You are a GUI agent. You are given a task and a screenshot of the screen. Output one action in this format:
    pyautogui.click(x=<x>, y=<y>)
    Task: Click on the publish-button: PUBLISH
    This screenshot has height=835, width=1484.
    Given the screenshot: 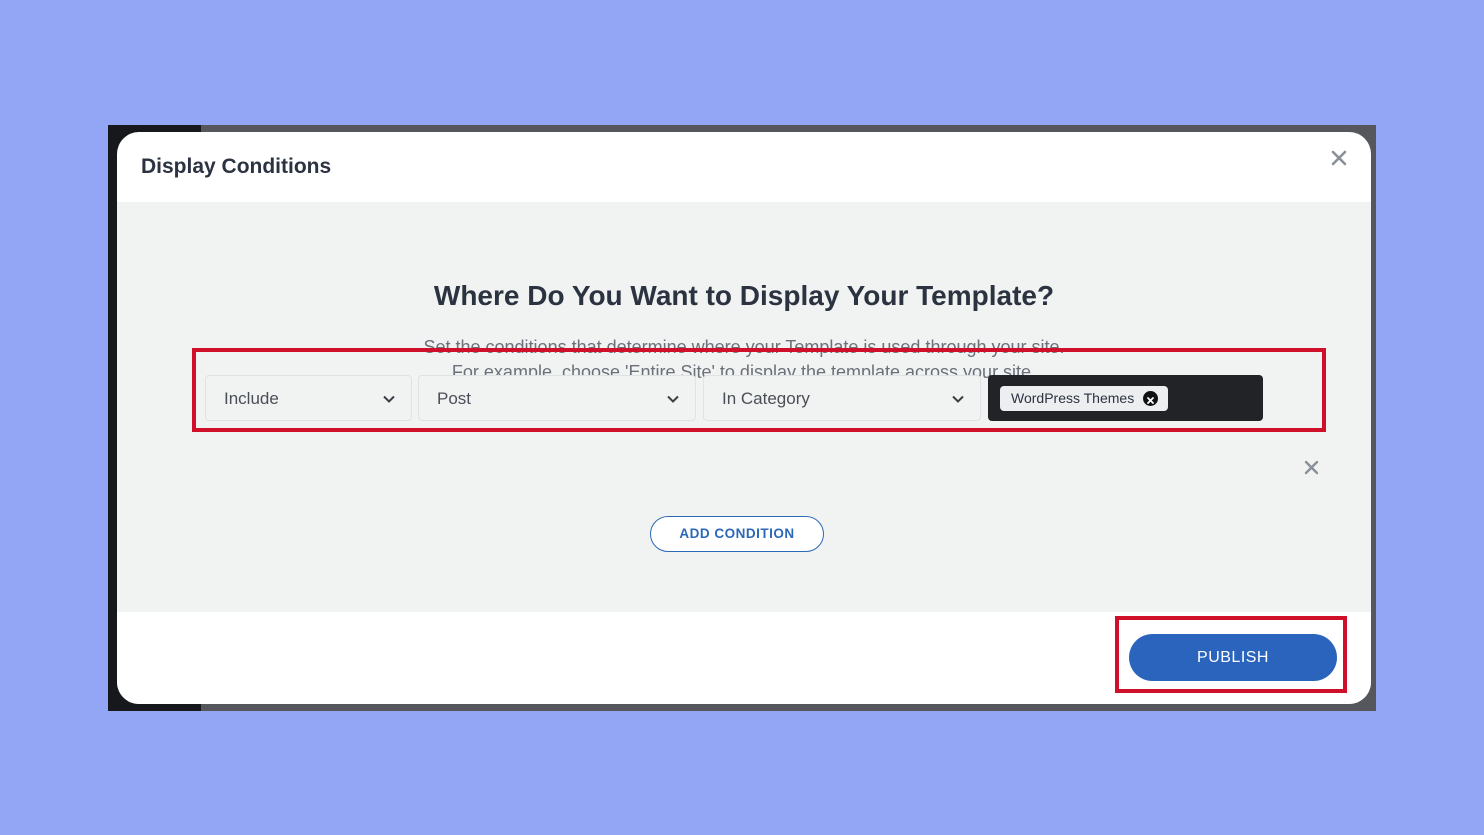 What is the action you would take?
    pyautogui.click(x=1233, y=657)
    